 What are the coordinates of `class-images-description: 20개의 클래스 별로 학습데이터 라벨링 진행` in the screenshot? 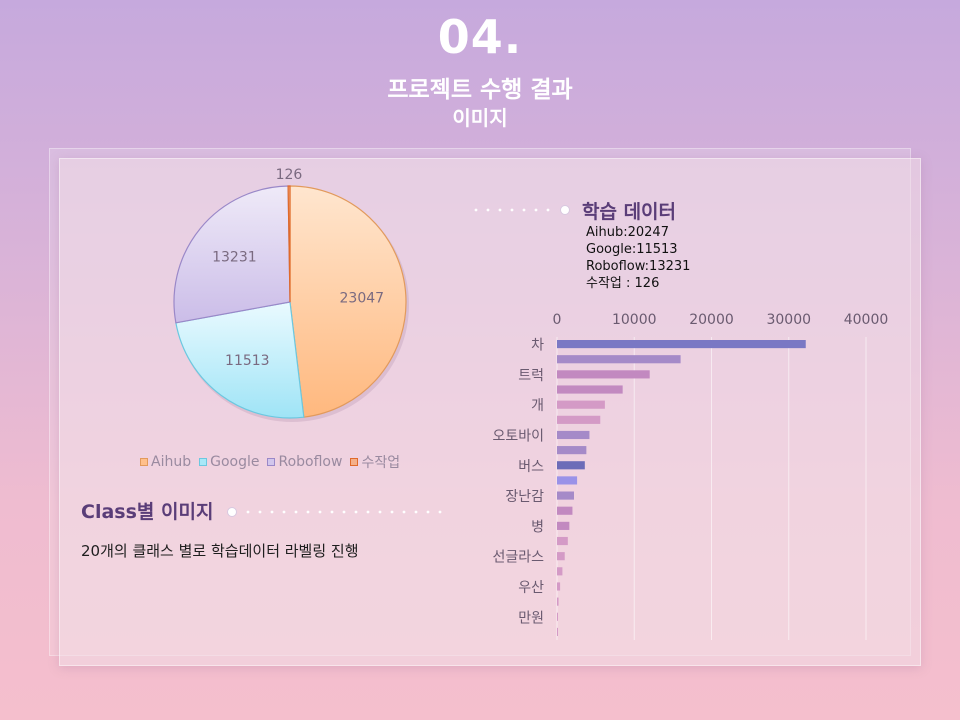 It's located at (220, 551).